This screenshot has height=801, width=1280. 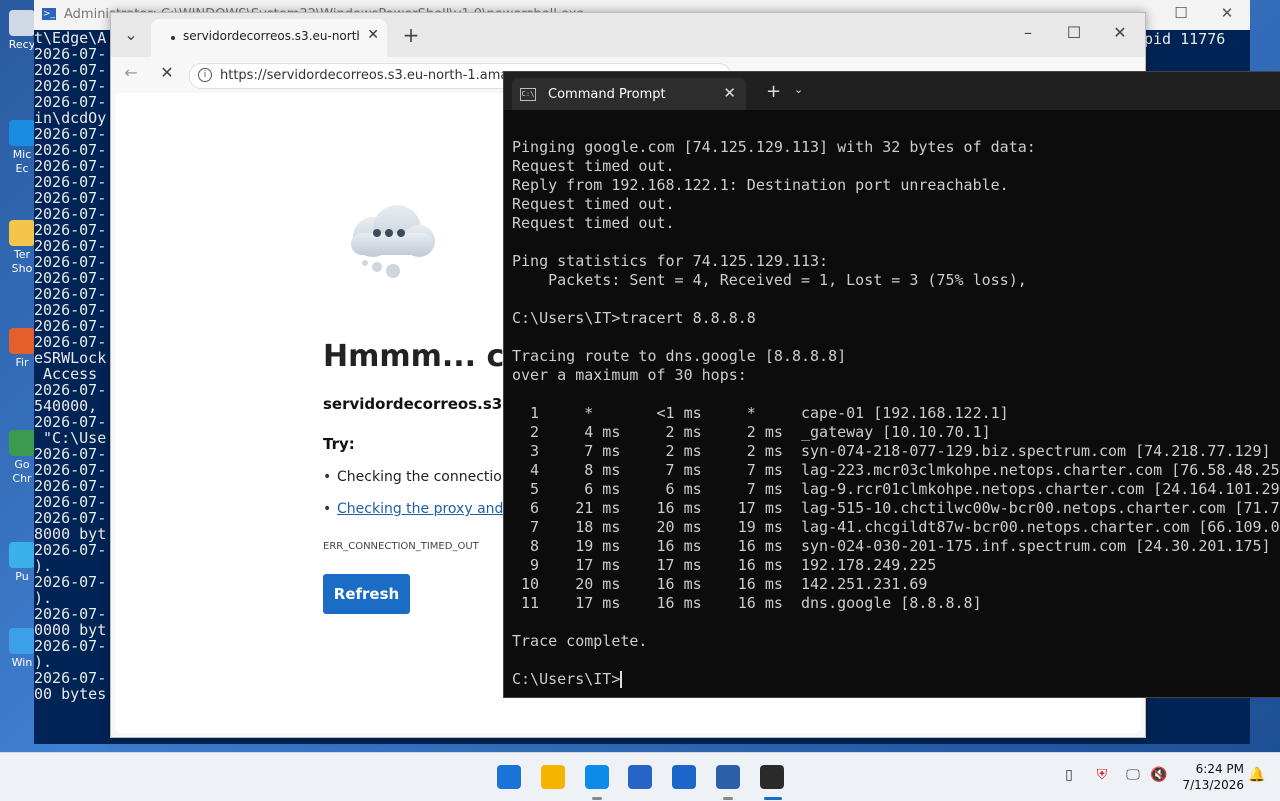 What do you see at coordinates (1185, 39) in the screenshot?
I see `powershell-right-text: pid 11776` at bounding box center [1185, 39].